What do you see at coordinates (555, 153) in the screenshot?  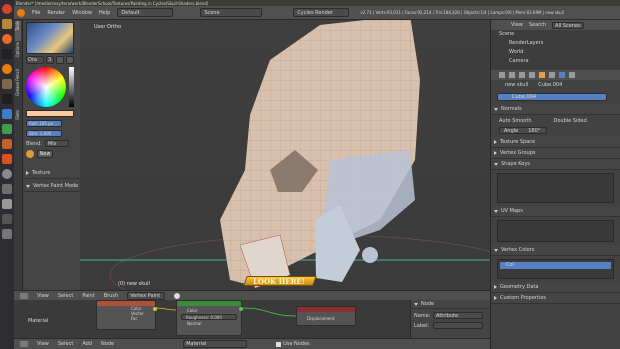 I see `vertex-groups-header: Vertex Groups` at bounding box center [555, 153].